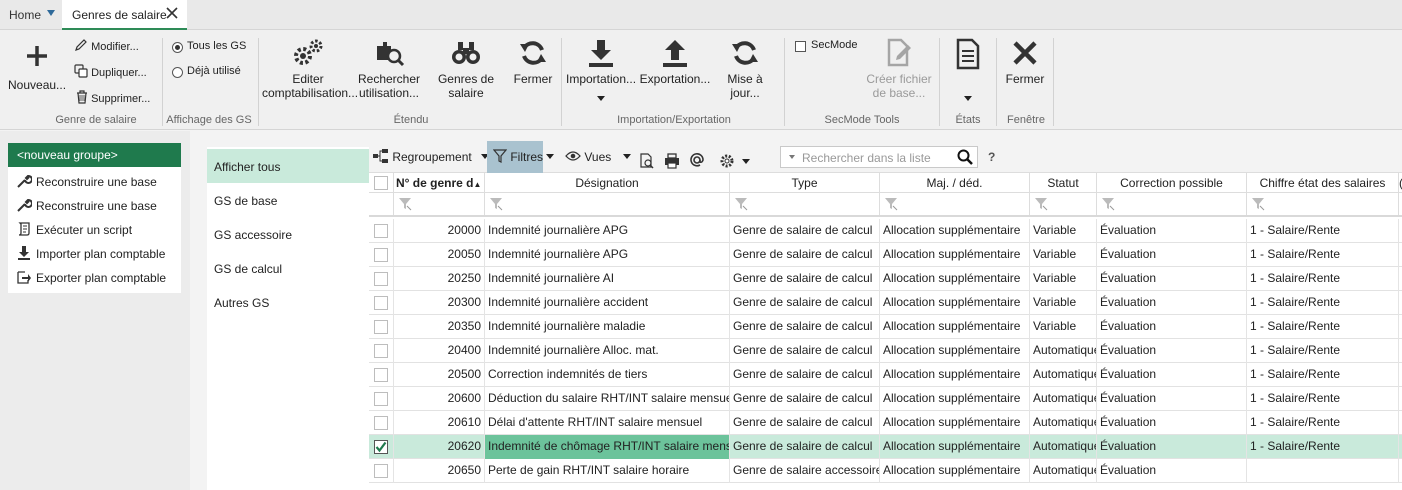  Describe the element at coordinates (598, 157) in the screenshot. I see `vues-button: Vues` at that location.